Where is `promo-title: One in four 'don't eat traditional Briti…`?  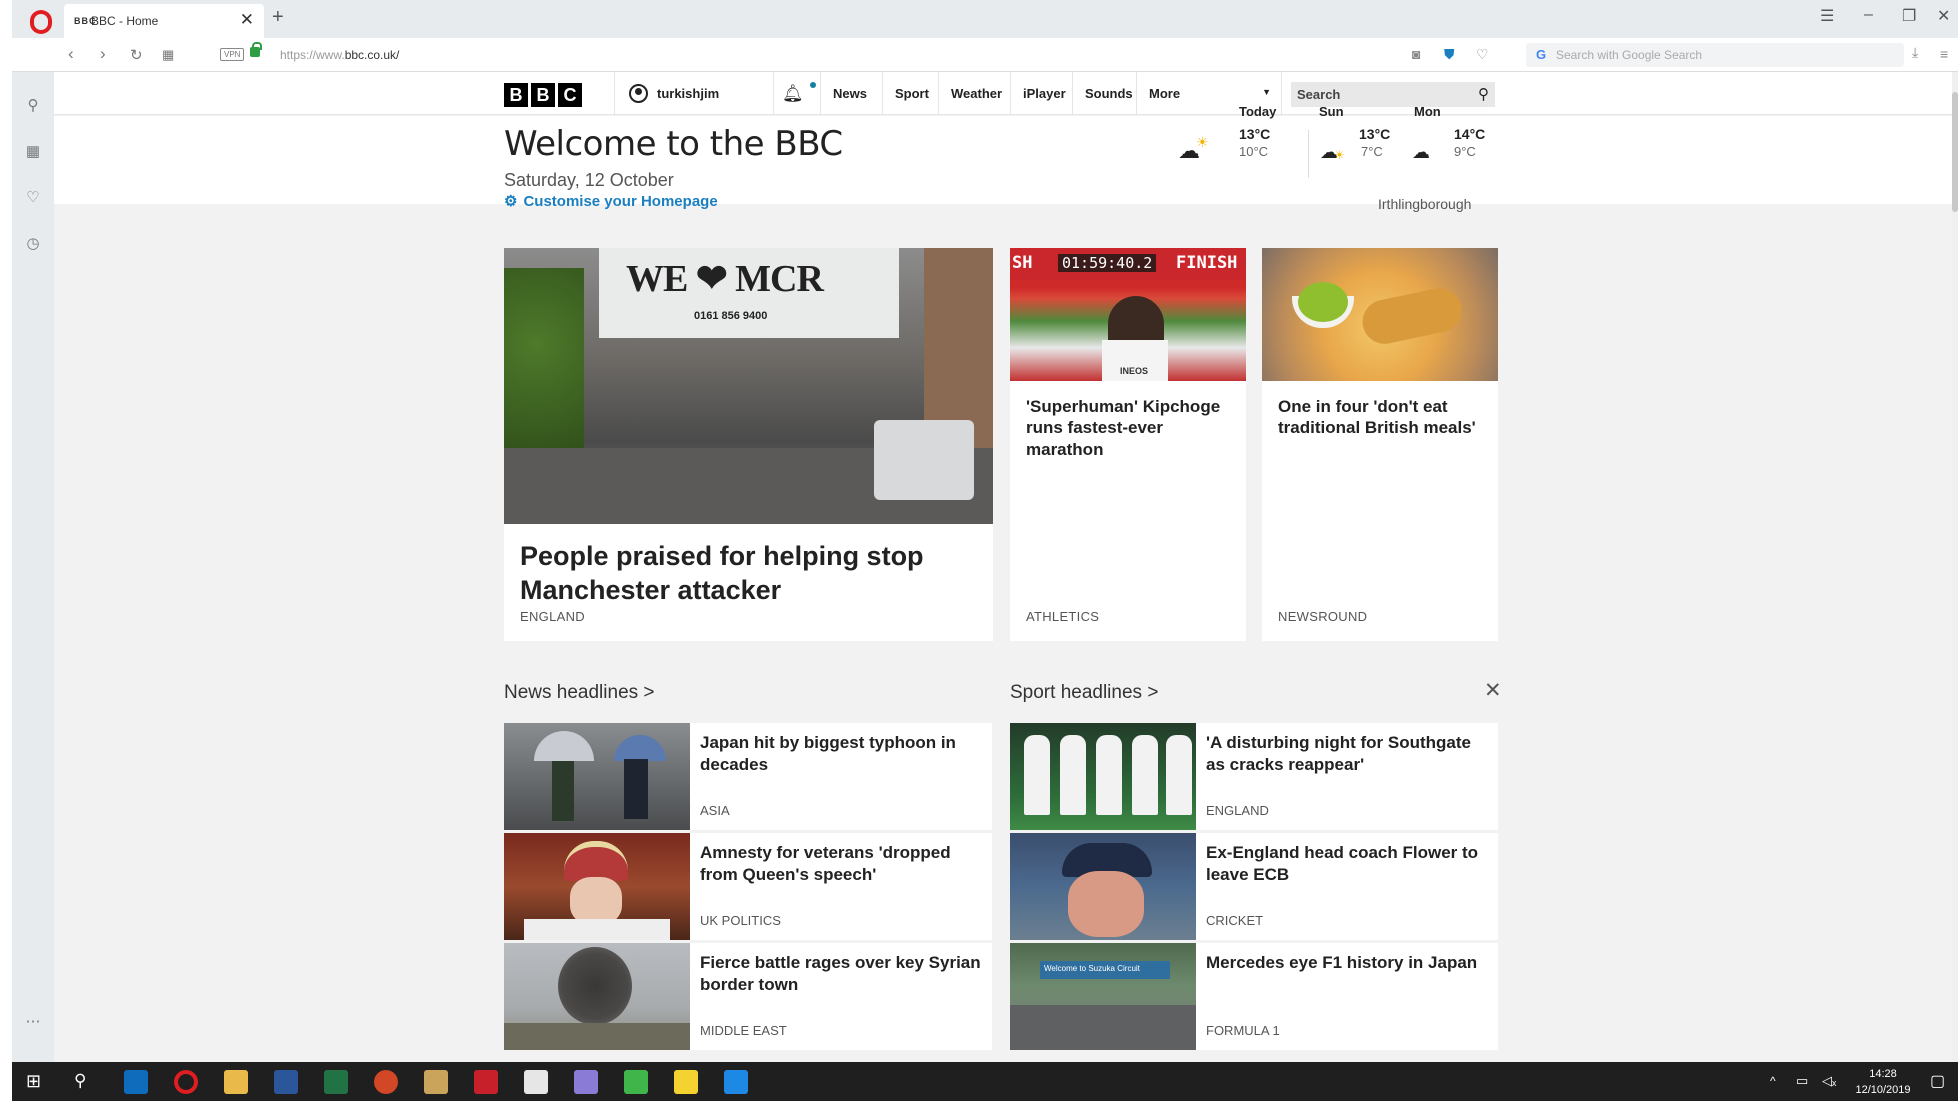
promo-title: One in four 'don't eat traditional Briti… is located at coordinates (1383, 417).